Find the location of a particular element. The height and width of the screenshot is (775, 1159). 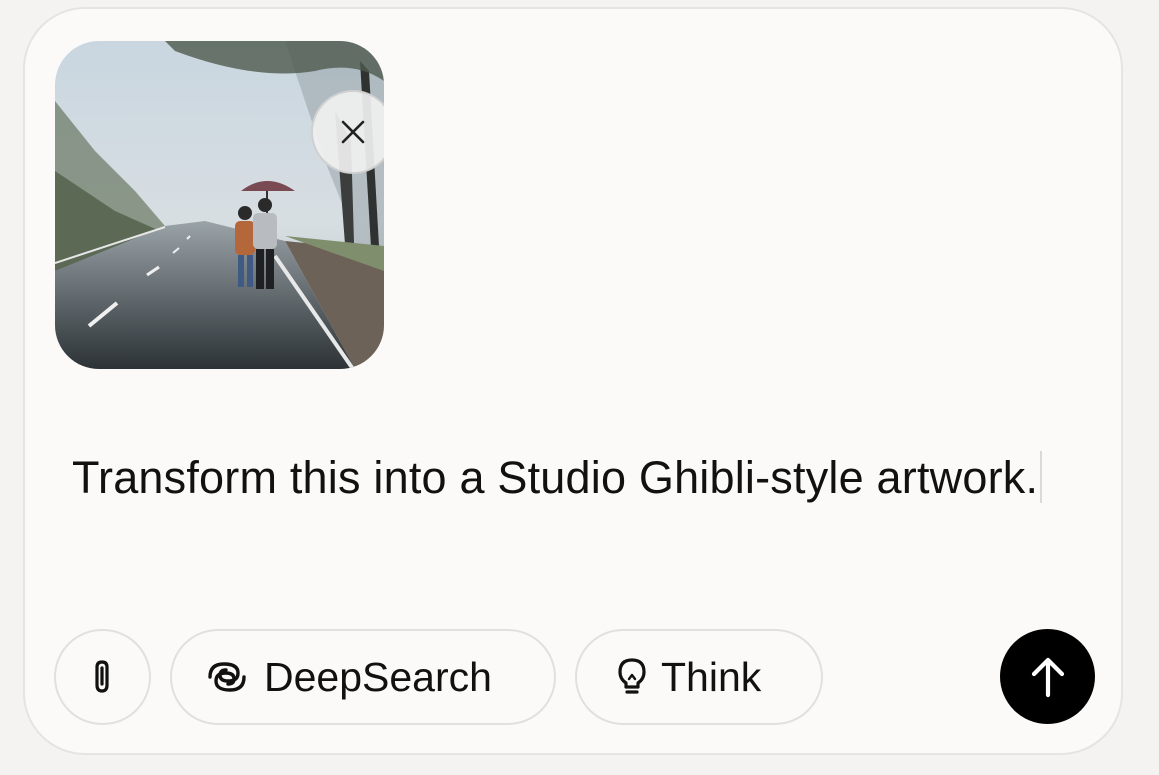

attach-button is located at coordinates (102, 677).